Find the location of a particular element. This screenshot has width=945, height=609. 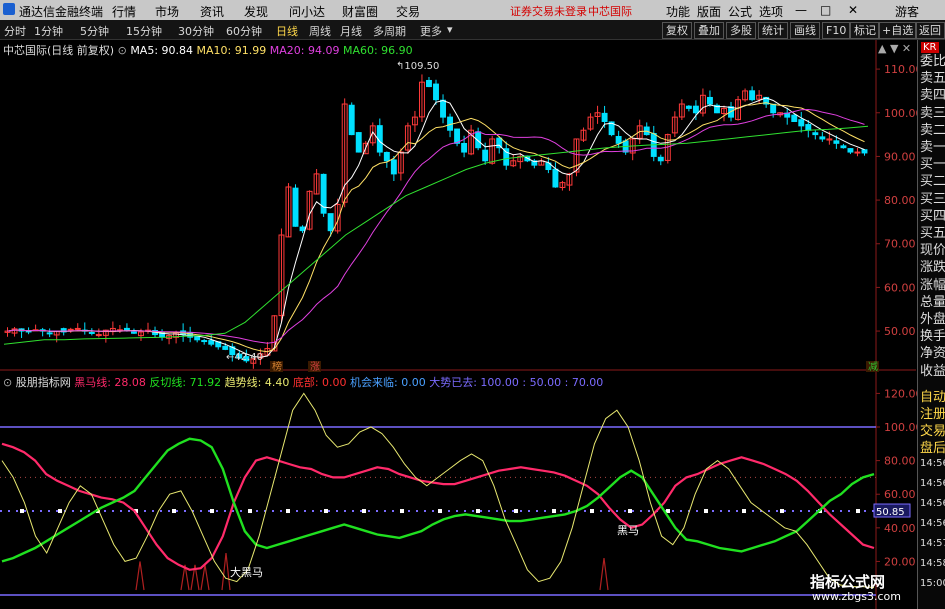

tick-time-5: 14:58 is located at coordinates (932, 563).